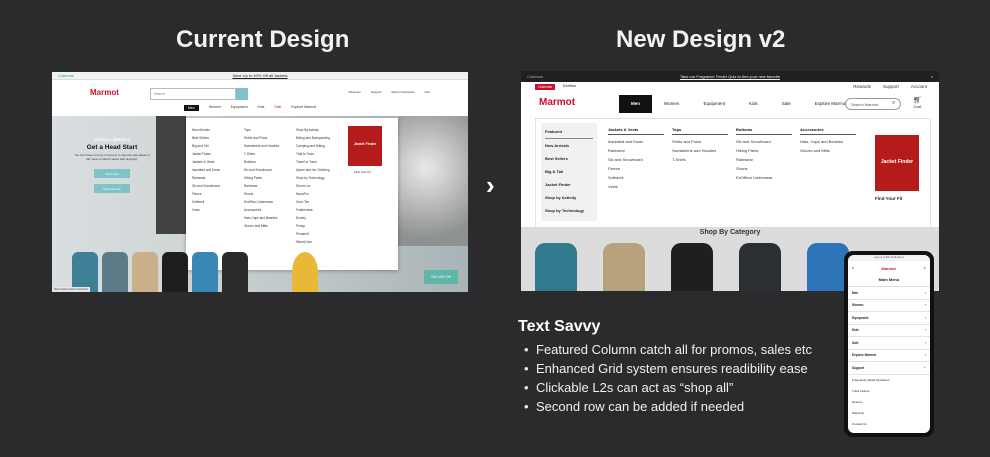  Describe the element at coordinates (206, 170) in the screenshot. I see `menu-link: Insulated and Down` at that location.